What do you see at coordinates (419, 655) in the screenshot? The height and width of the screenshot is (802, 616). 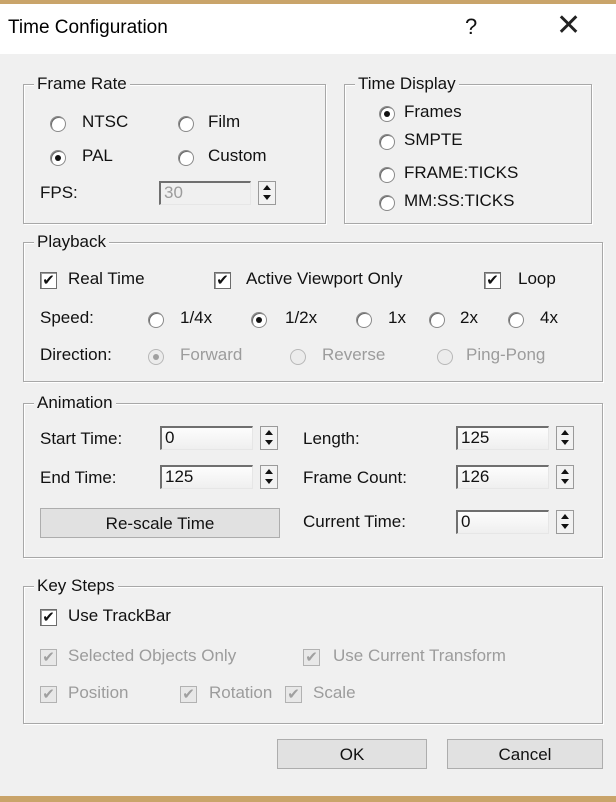 I see `use-current-transform-label: Use Current Transform` at bounding box center [419, 655].